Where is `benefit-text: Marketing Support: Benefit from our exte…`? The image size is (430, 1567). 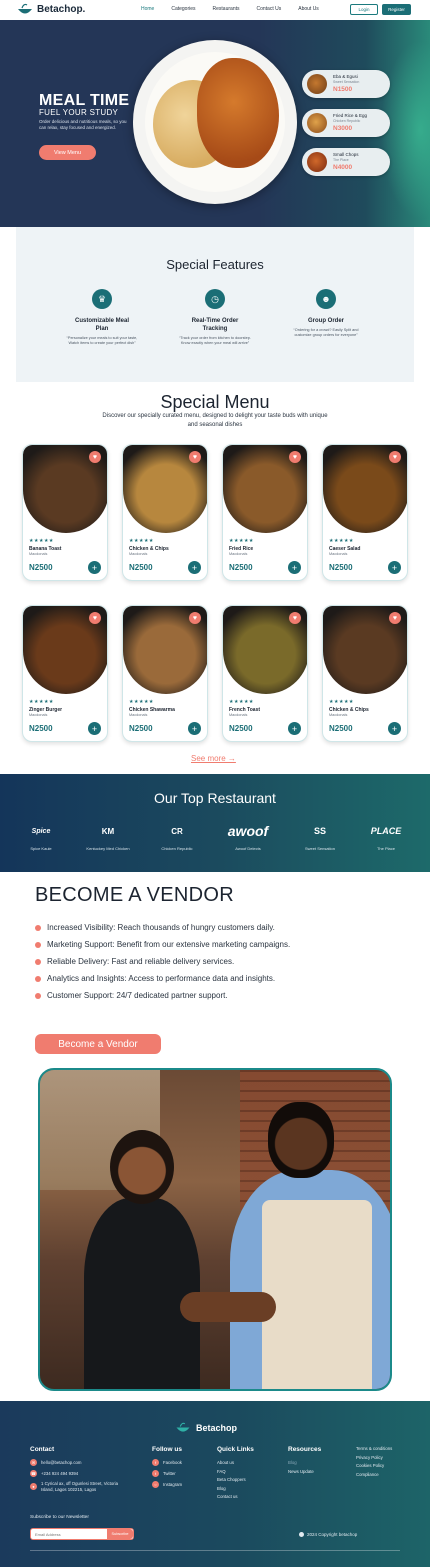 benefit-text: Marketing Support: Benefit from our exte… is located at coordinates (169, 944).